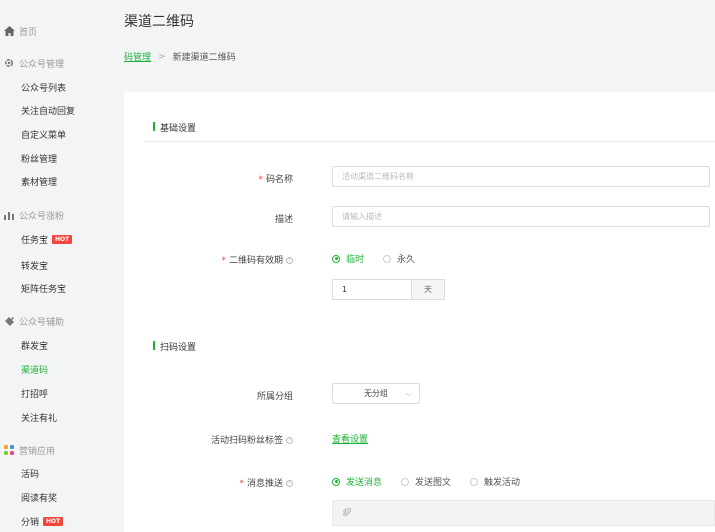 Image resolution: width=715 pixels, height=532 pixels. What do you see at coordinates (399, 258) in the screenshot?
I see `validity-permanent-radio: 永久` at bounding box center [399, 258].